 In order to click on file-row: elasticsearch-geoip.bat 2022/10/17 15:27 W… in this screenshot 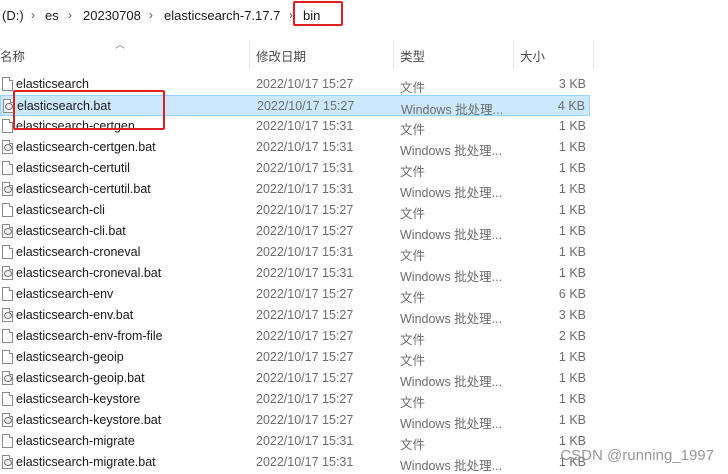, I will do `click(295, 378)`.